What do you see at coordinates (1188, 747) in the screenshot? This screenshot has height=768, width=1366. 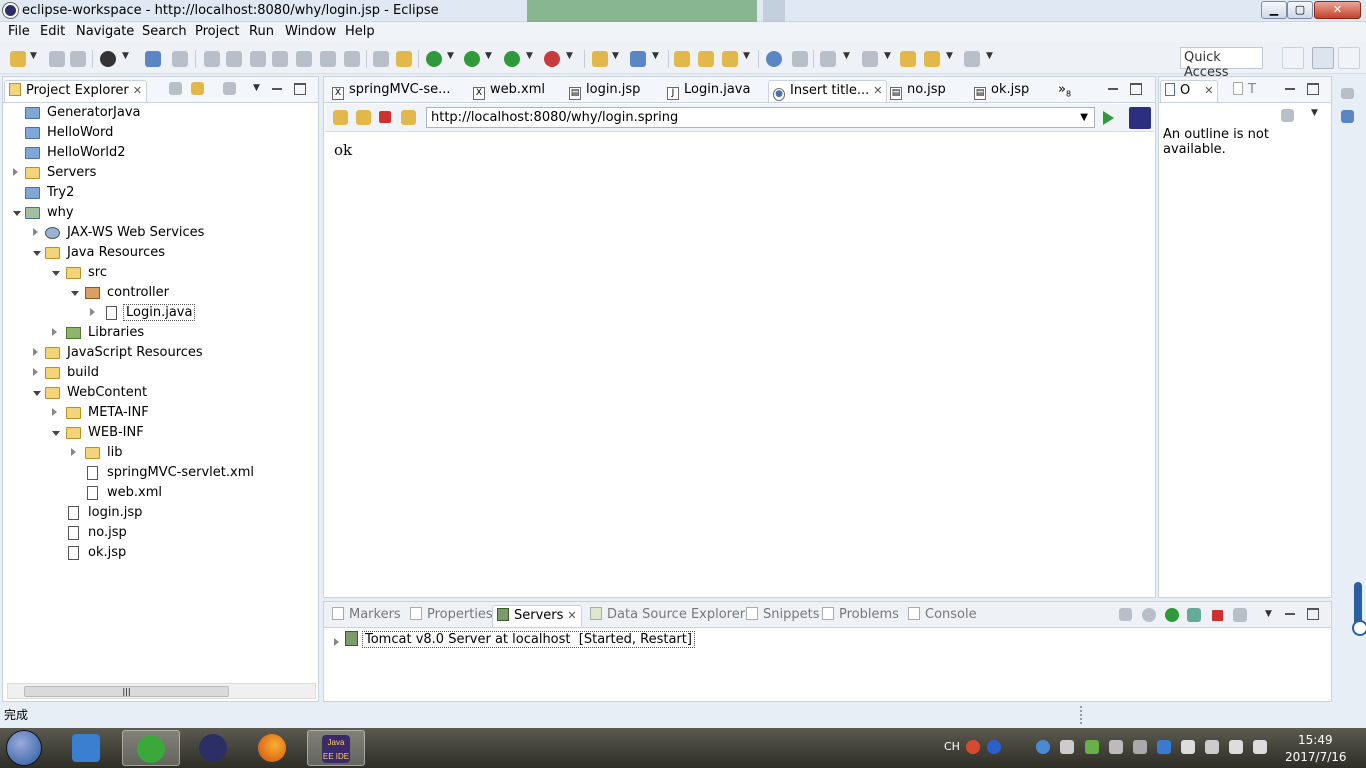 I see `action-center-flag-icon` at bounding box center [1188, 747].